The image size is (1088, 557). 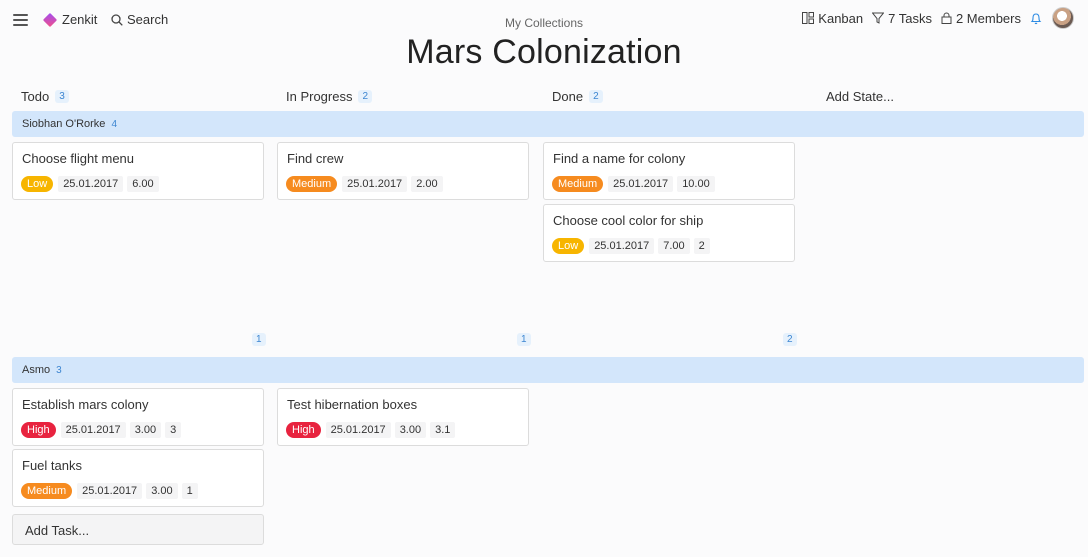 What do you see at coordinates (114, 124) in the screenshot?
I see `swimlane-count-badge: 4` at bounding box center [114, 124].